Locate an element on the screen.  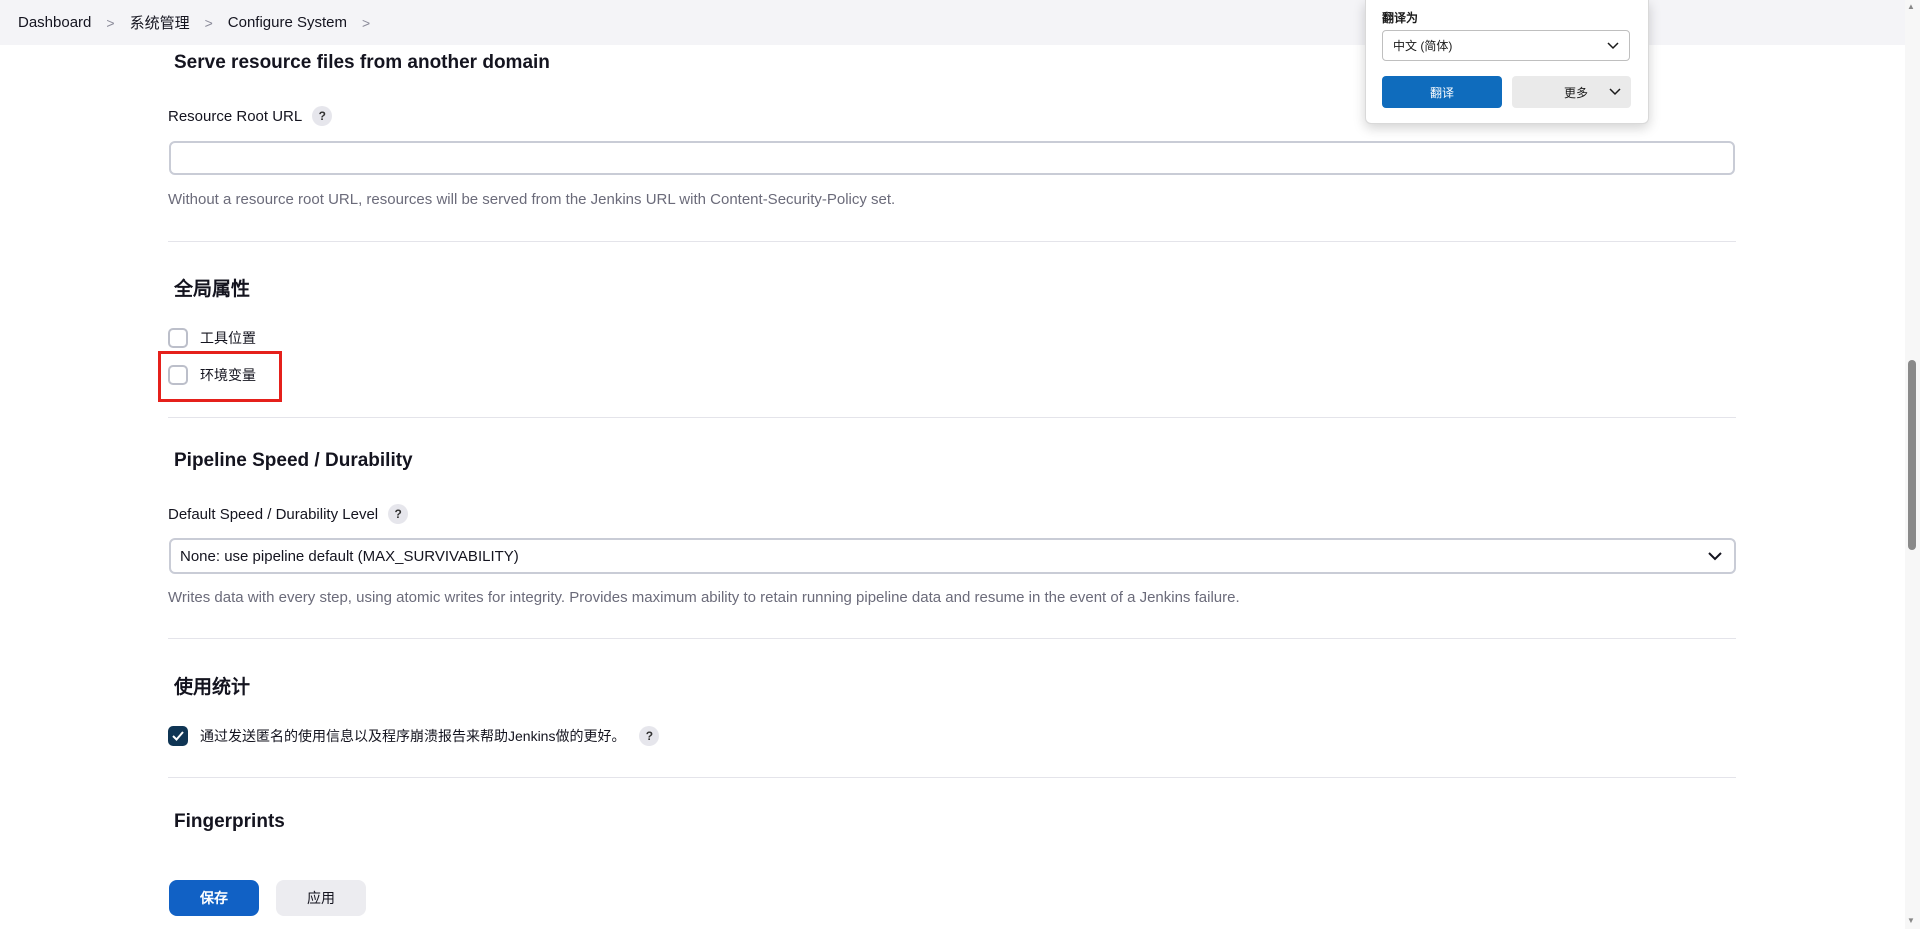
scrollbar-thumb is located at coordinates (1912, 455).